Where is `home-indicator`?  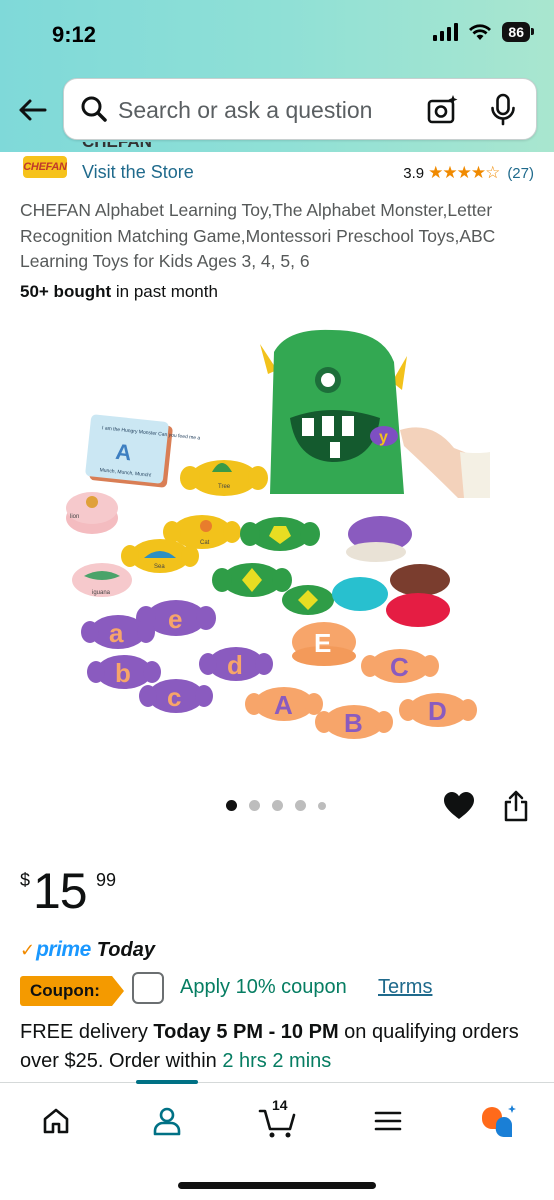
home-indicator is located at coordinates (277, 1185).